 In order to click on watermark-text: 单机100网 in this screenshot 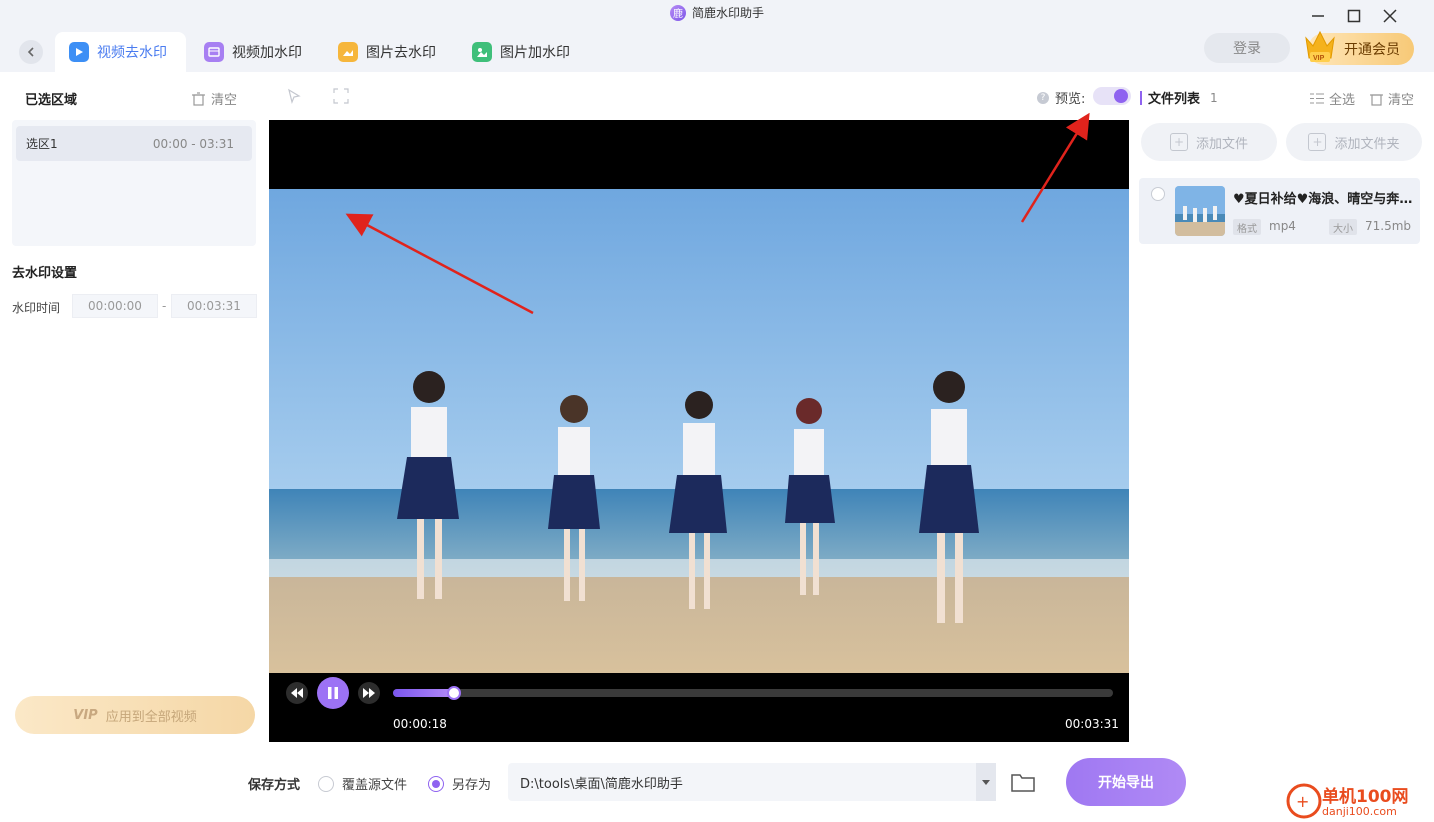, I will do `click(1365, 797)`.